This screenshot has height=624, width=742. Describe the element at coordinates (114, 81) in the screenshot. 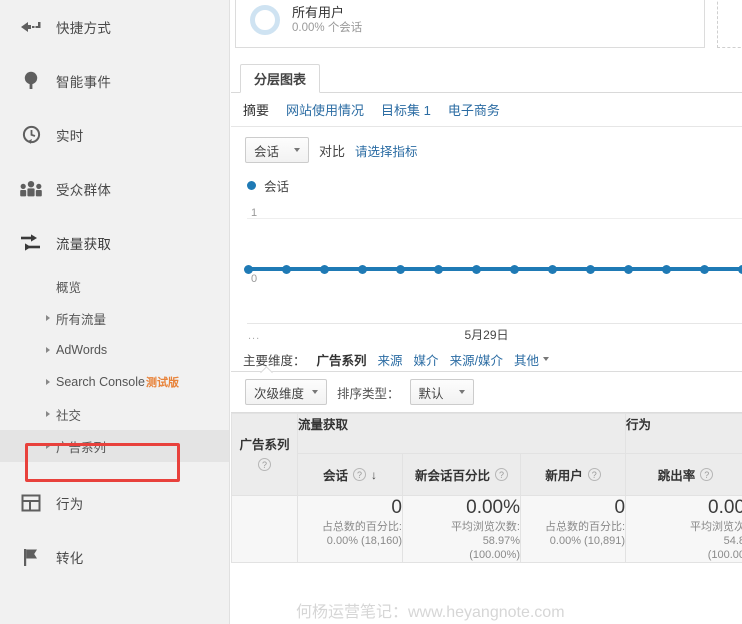

I see `sidebar-item-intelligence: 智能事件` at that location.